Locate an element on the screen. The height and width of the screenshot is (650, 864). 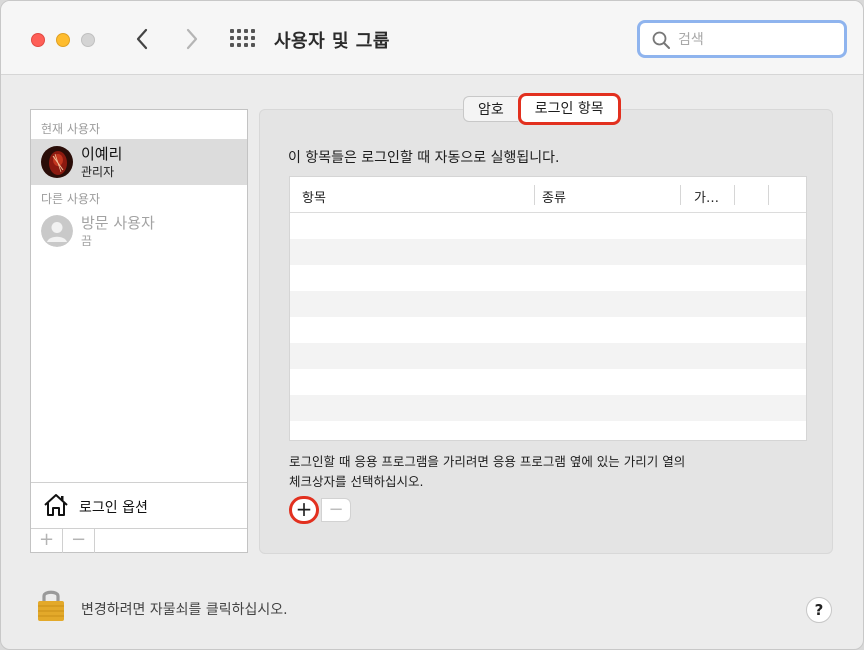
column-header-kind: 종류 is located at coordinates (554, 196).